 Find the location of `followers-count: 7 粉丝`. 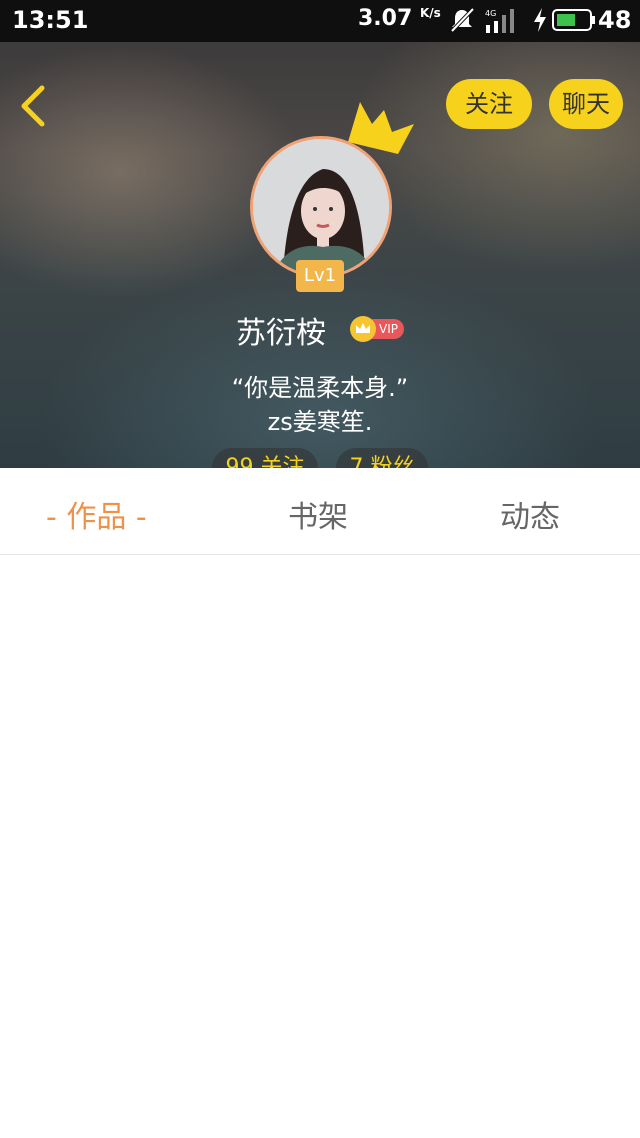

followers-count: 7 粉丝 is located at coordinates (382, 458).